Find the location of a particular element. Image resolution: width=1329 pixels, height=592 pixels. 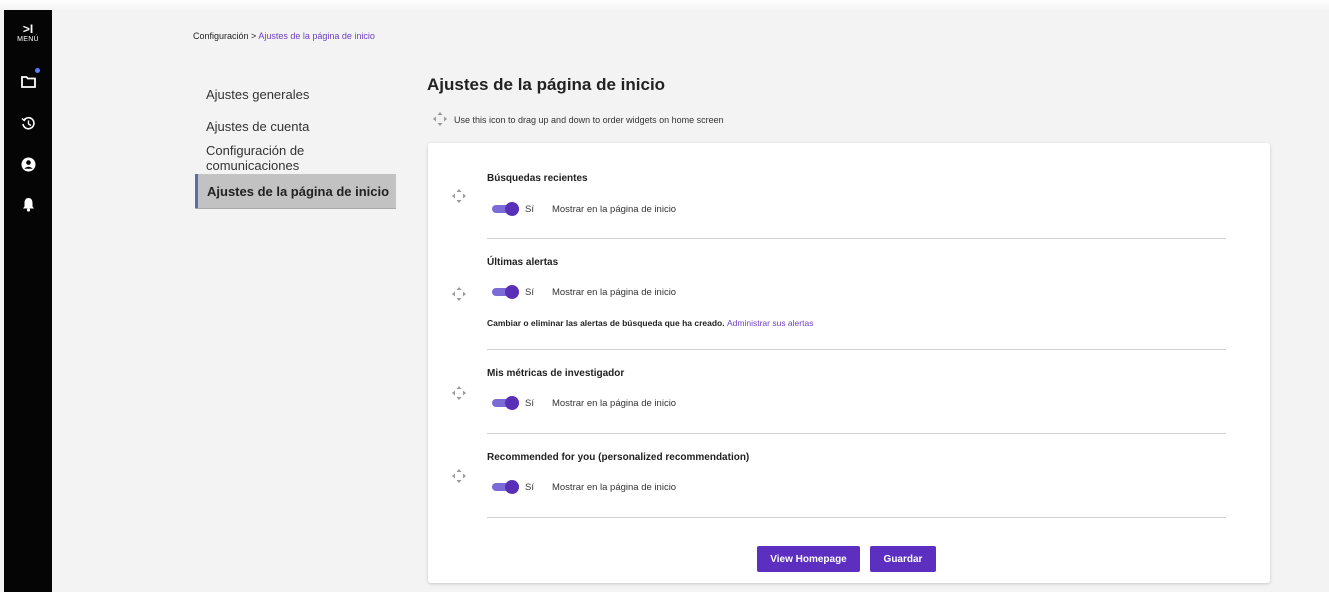

rail-item-alerts is located at coordinates (28, 204).